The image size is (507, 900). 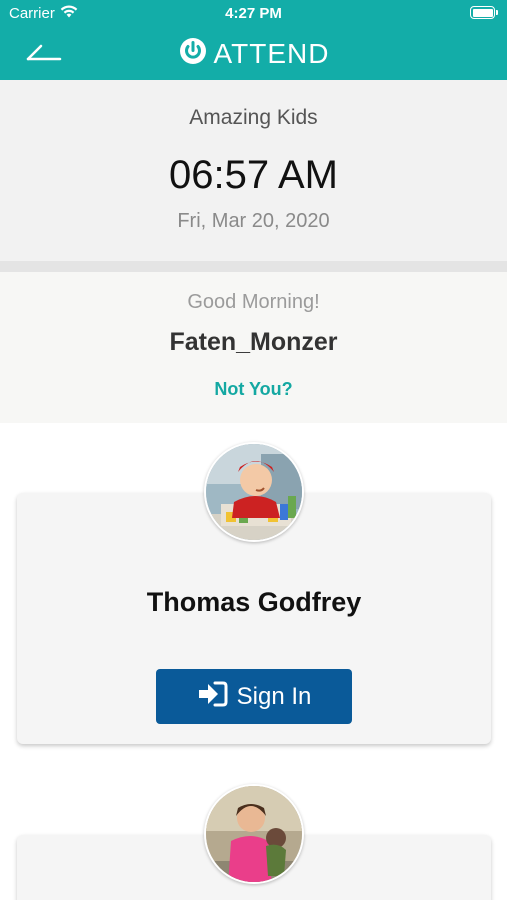 What do you see at coordinates (253, 342) in the screenshot?
I see `user-name: Faten_Monzer` at bounding box center [253, 342].